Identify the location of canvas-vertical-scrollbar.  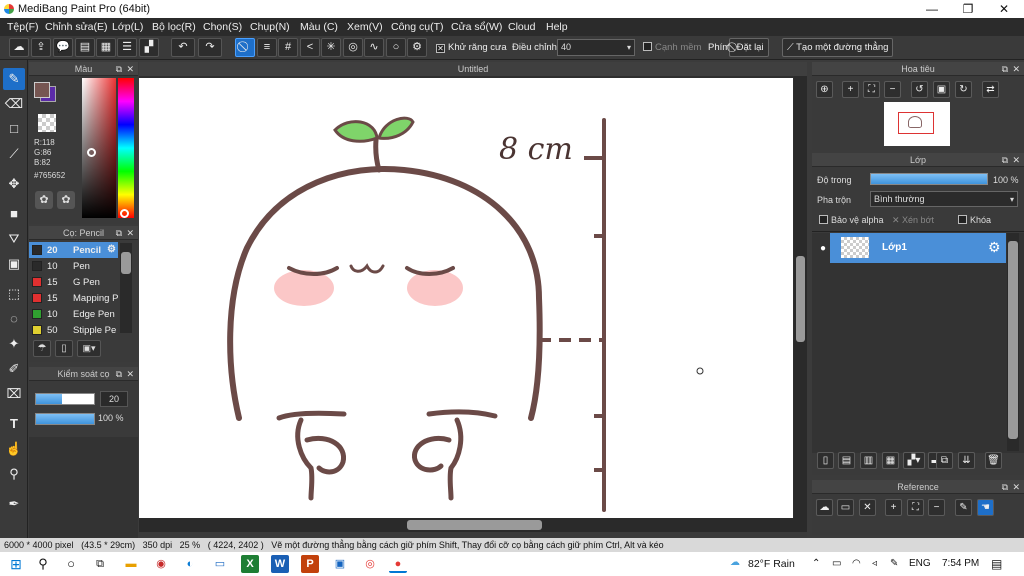
(800, 297).